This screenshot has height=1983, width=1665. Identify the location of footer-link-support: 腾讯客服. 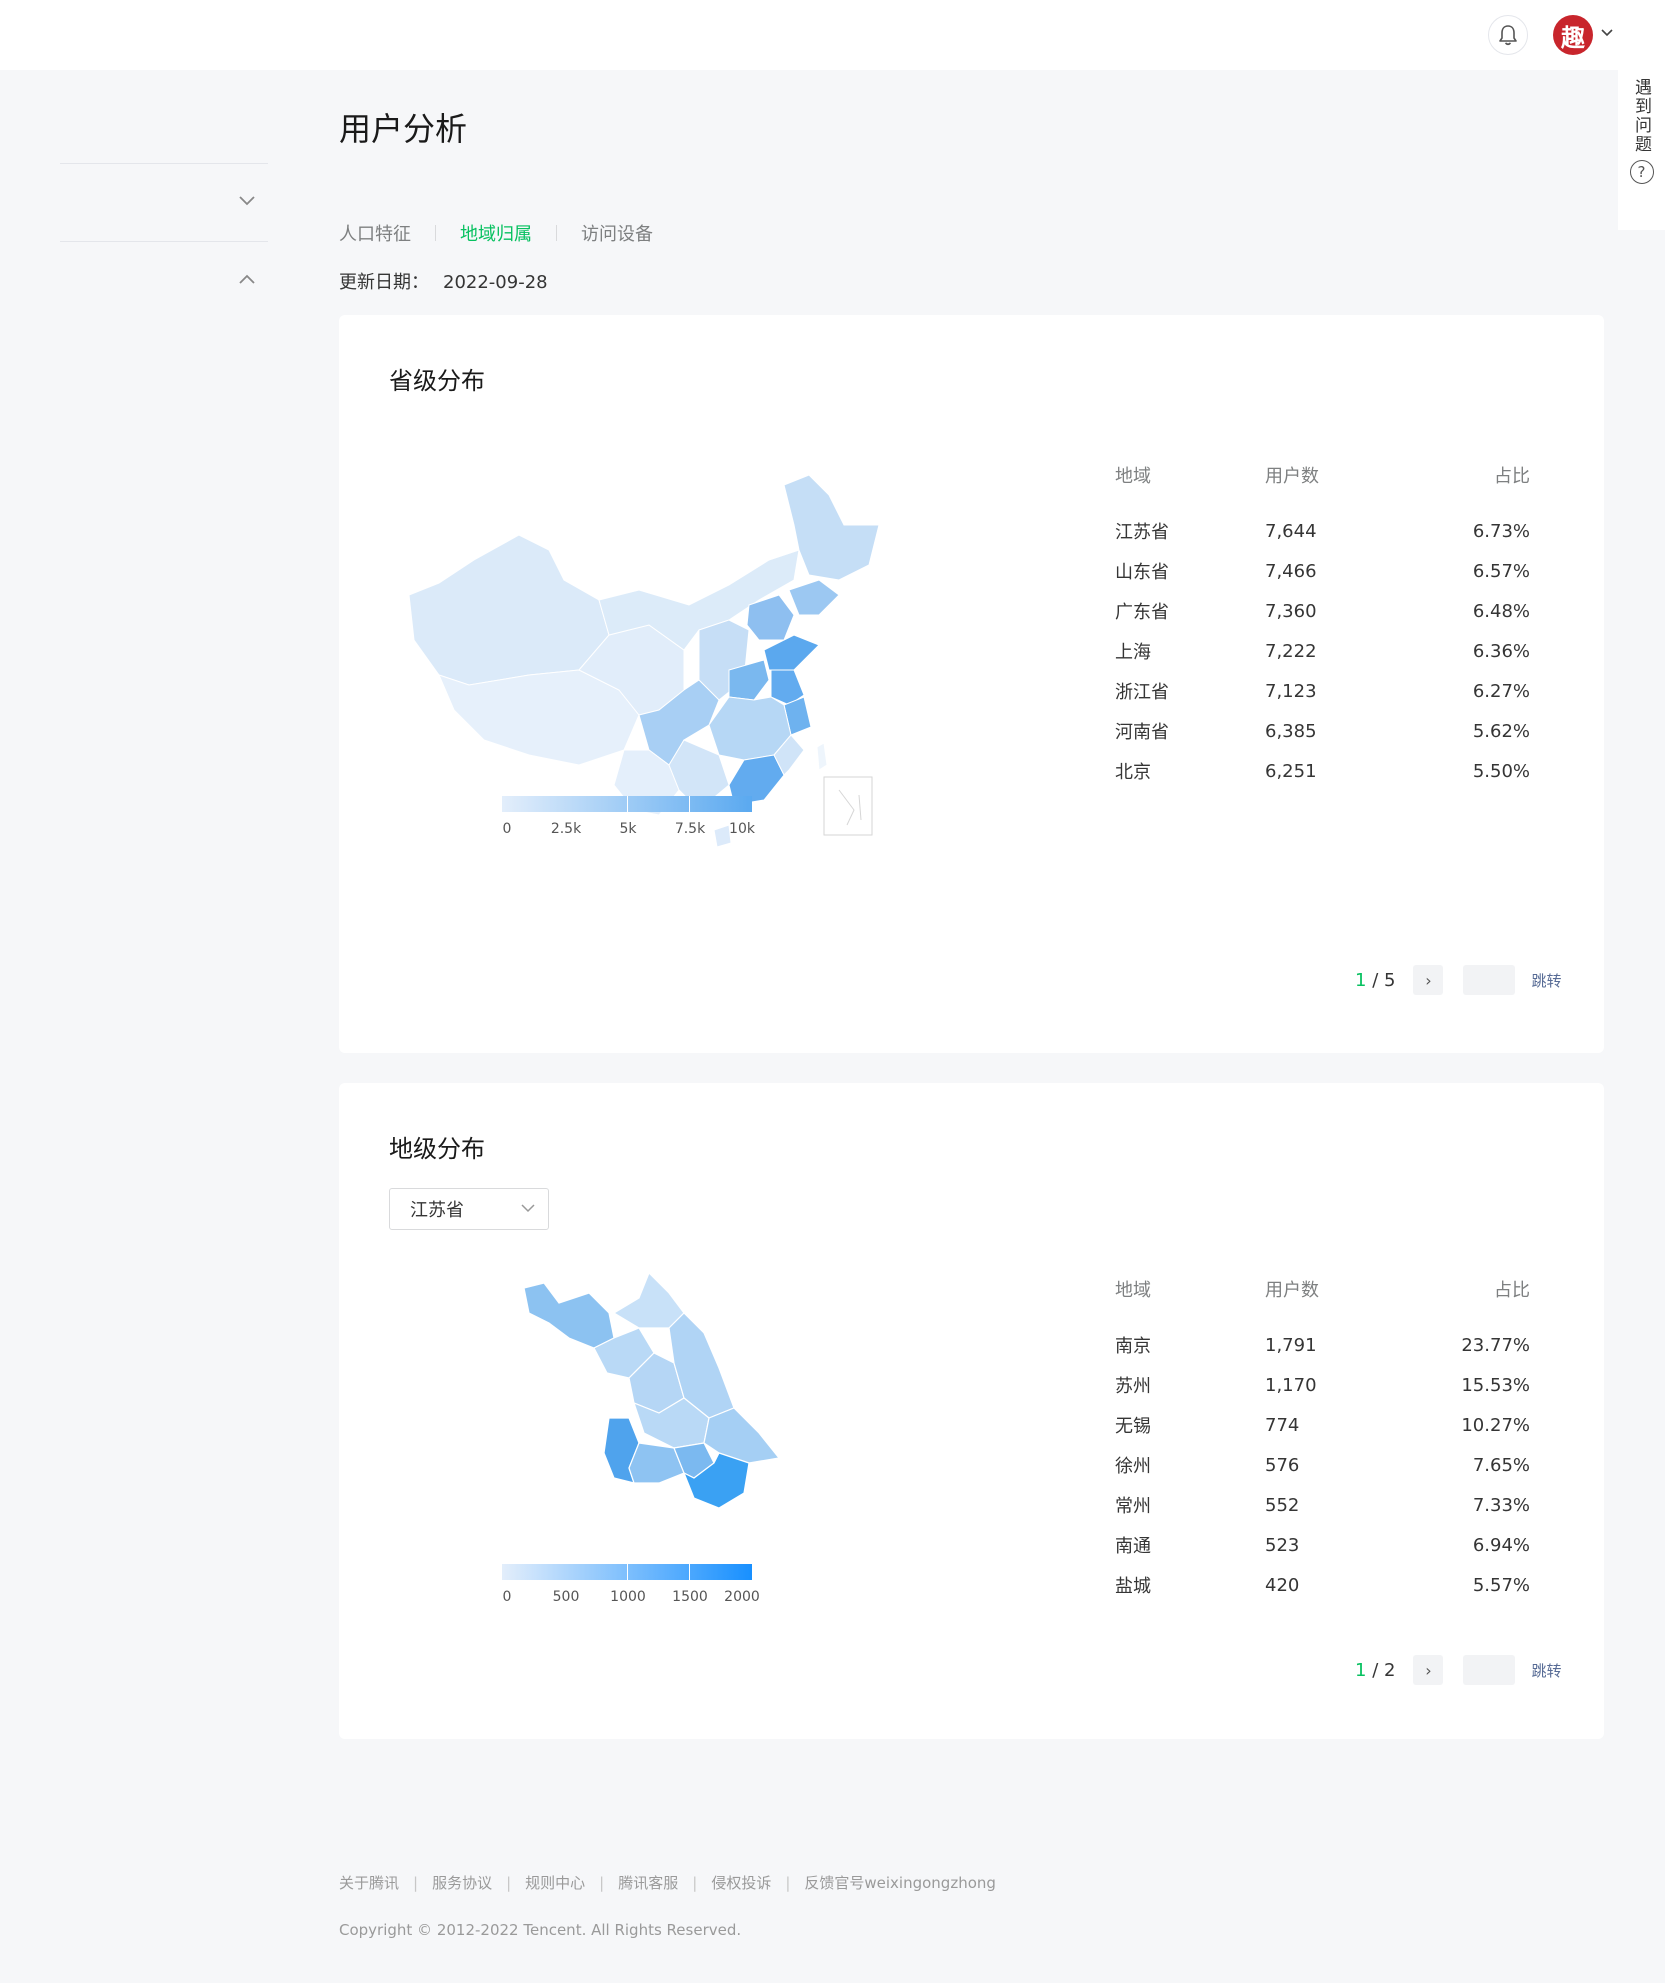
(648, 1882).